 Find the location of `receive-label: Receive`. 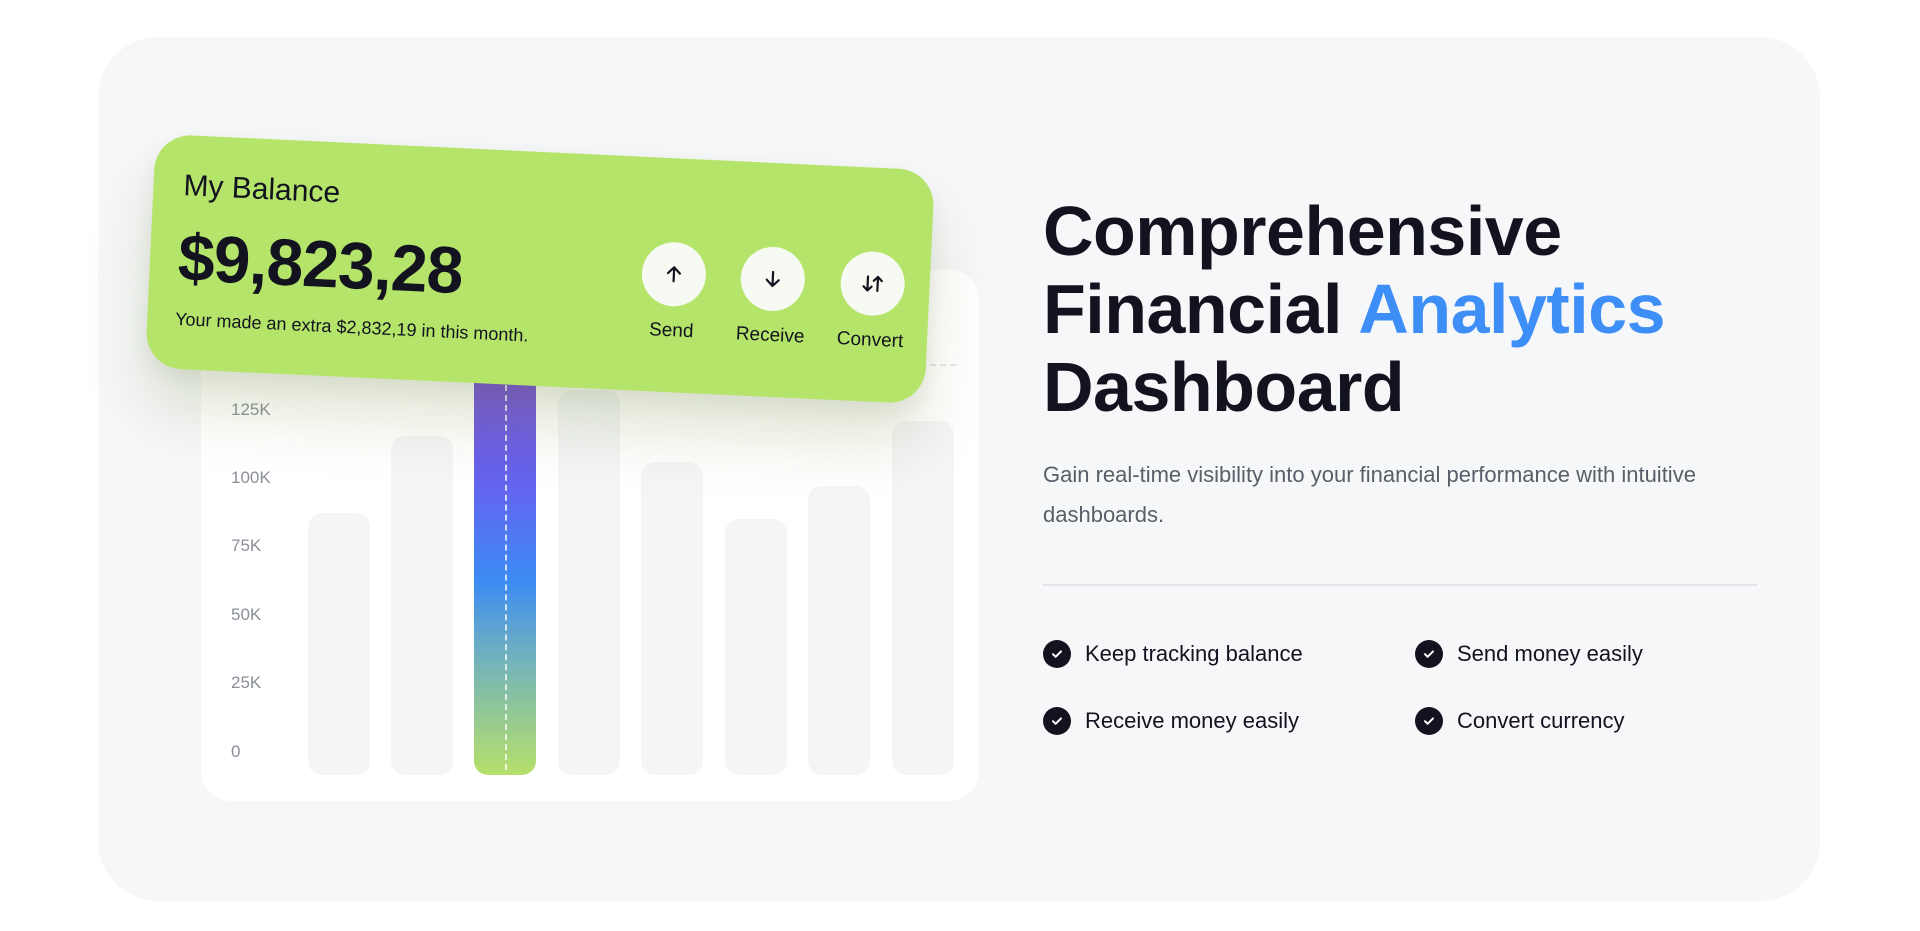

receive-label: Receive is located at coordinates (770, 335).